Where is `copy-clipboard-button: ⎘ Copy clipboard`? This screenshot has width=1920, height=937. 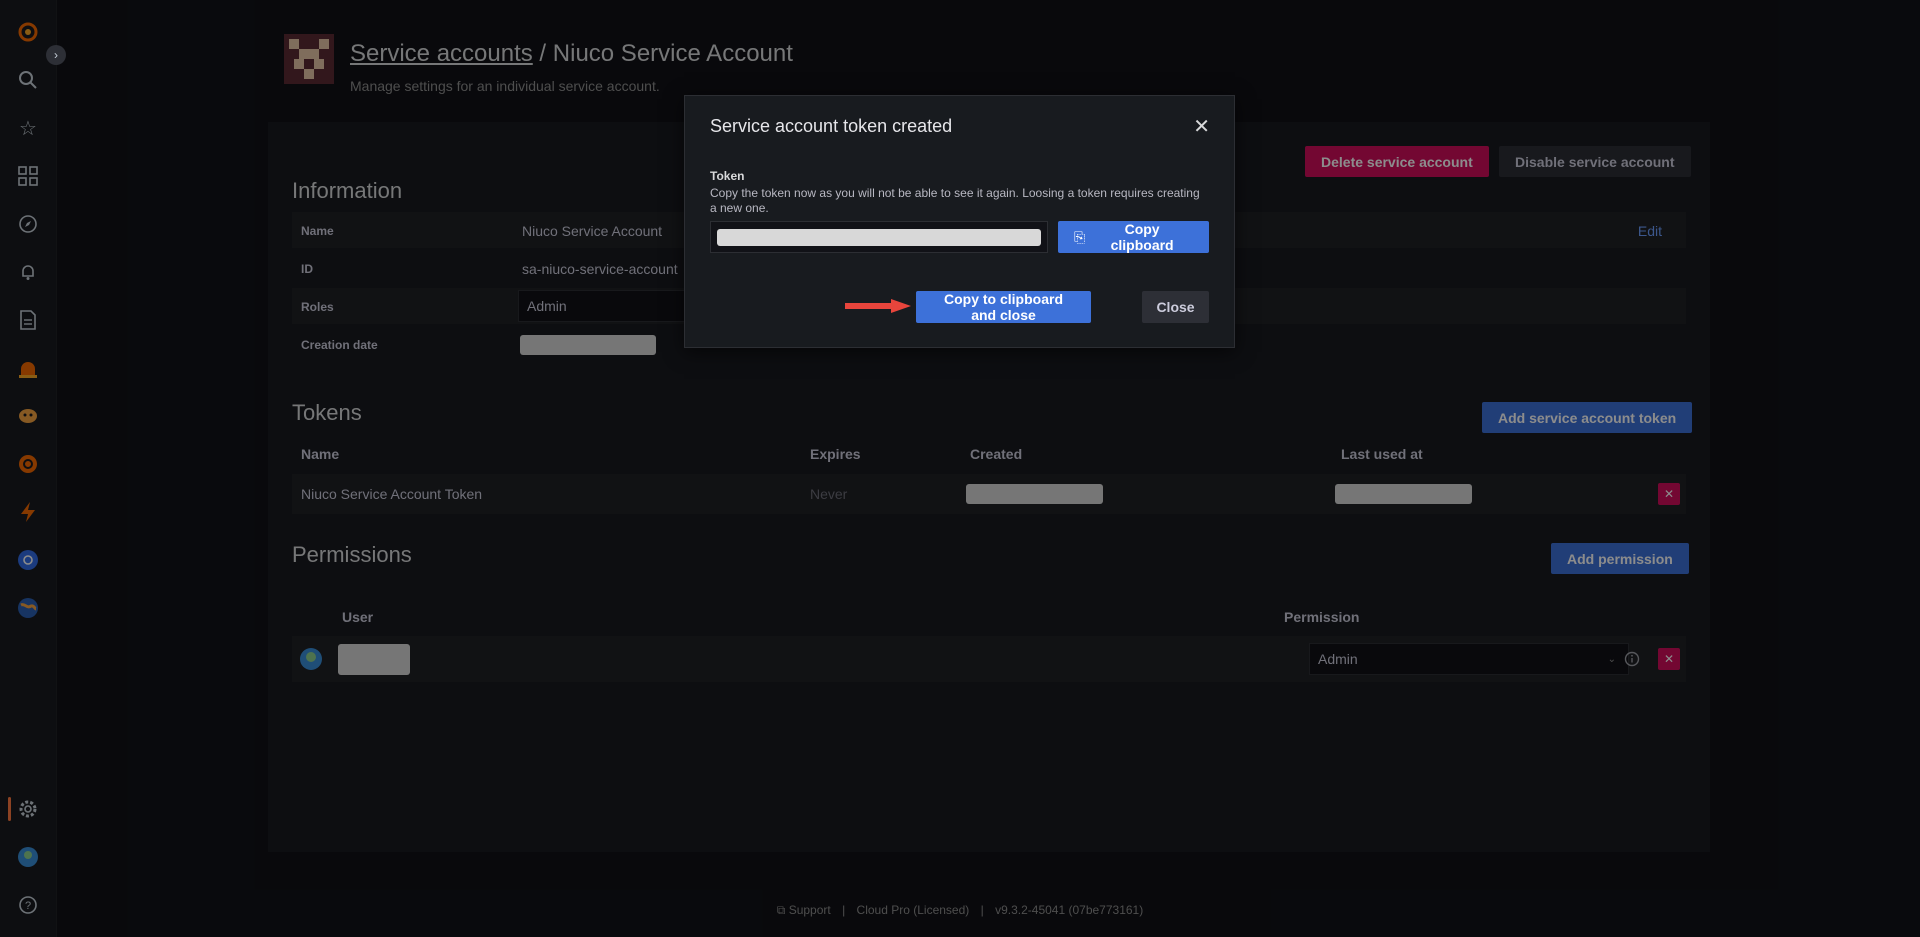
copy-clipboard-button: ⎘ Copy clipboard is located at coordinates (1133, 237).